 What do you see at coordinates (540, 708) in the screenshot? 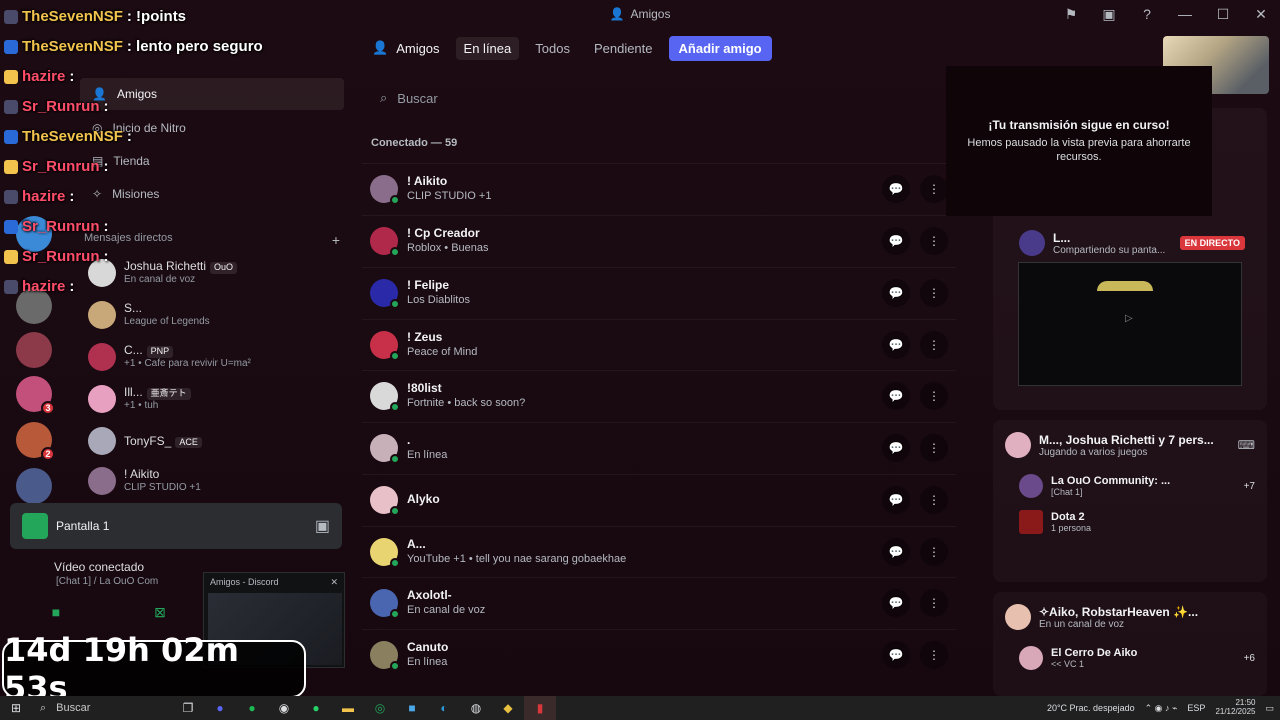
I see `app-icon: ▮` at bounding box center [540, 708].